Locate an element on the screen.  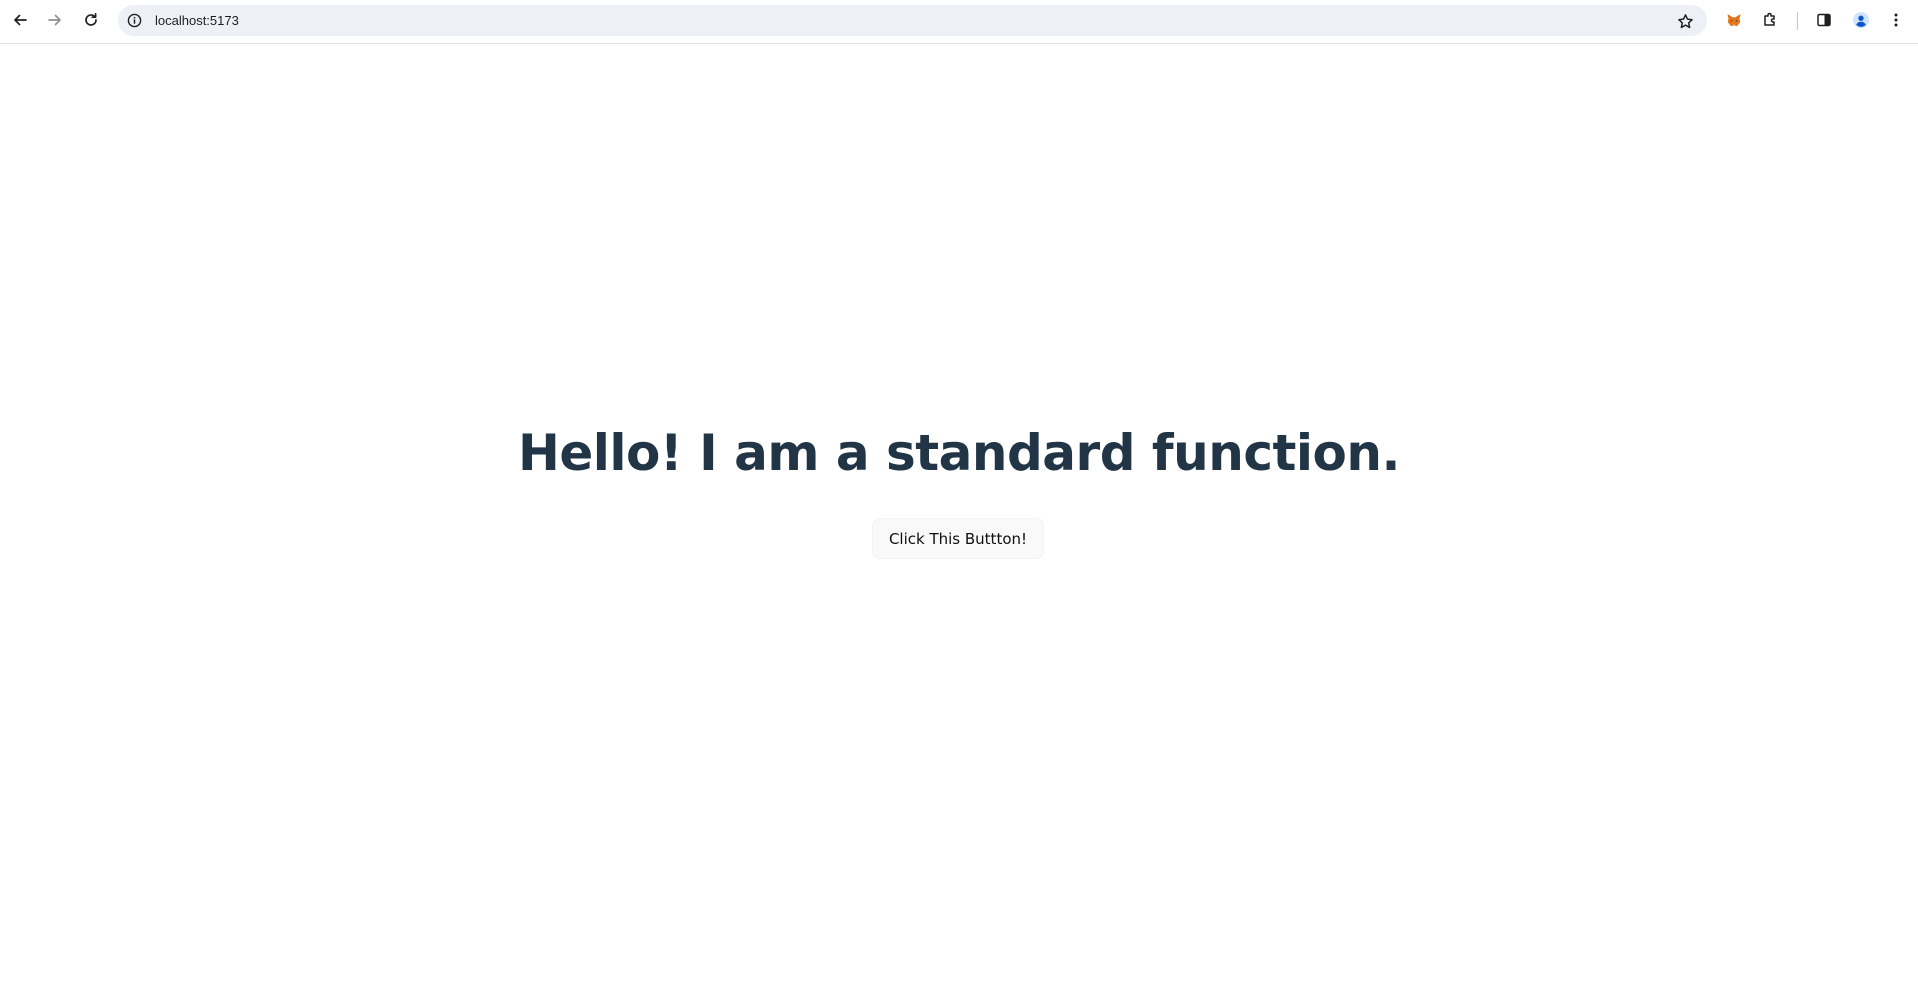
back-button is located at coordinates (20, 20).